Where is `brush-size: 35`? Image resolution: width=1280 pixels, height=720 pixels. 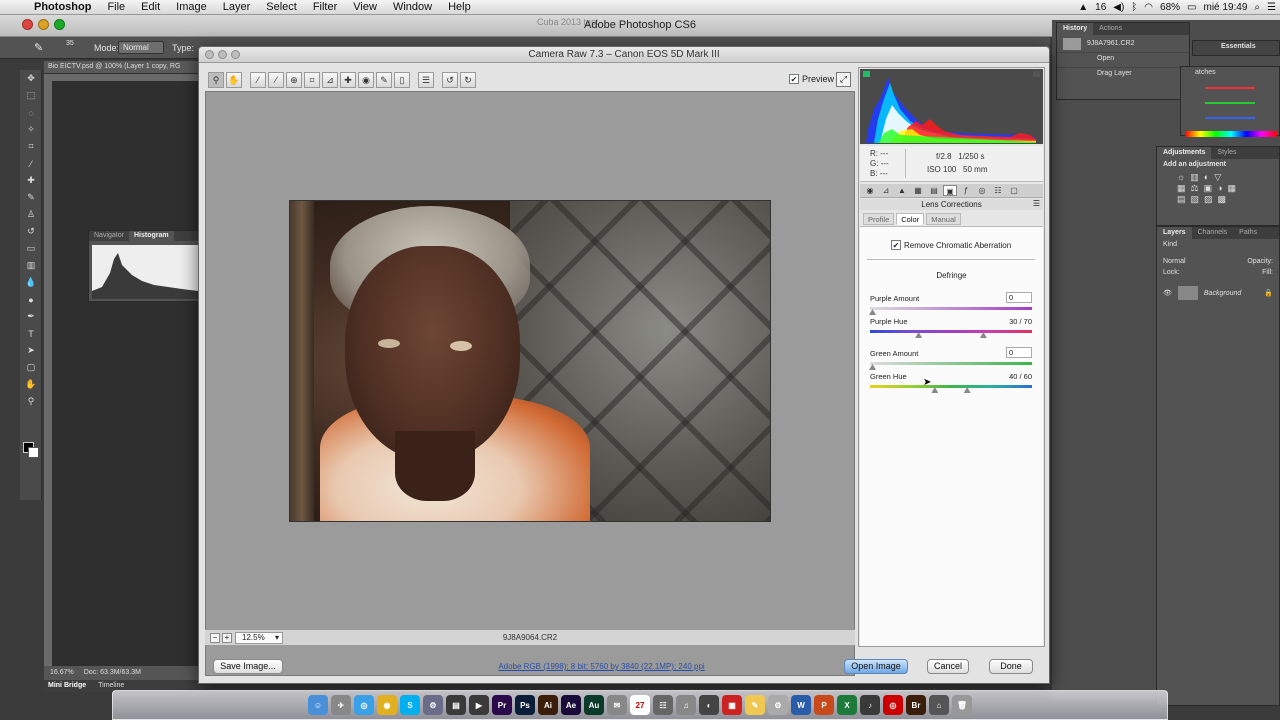
brush-size: 35 is located at coordinates (70, 43).